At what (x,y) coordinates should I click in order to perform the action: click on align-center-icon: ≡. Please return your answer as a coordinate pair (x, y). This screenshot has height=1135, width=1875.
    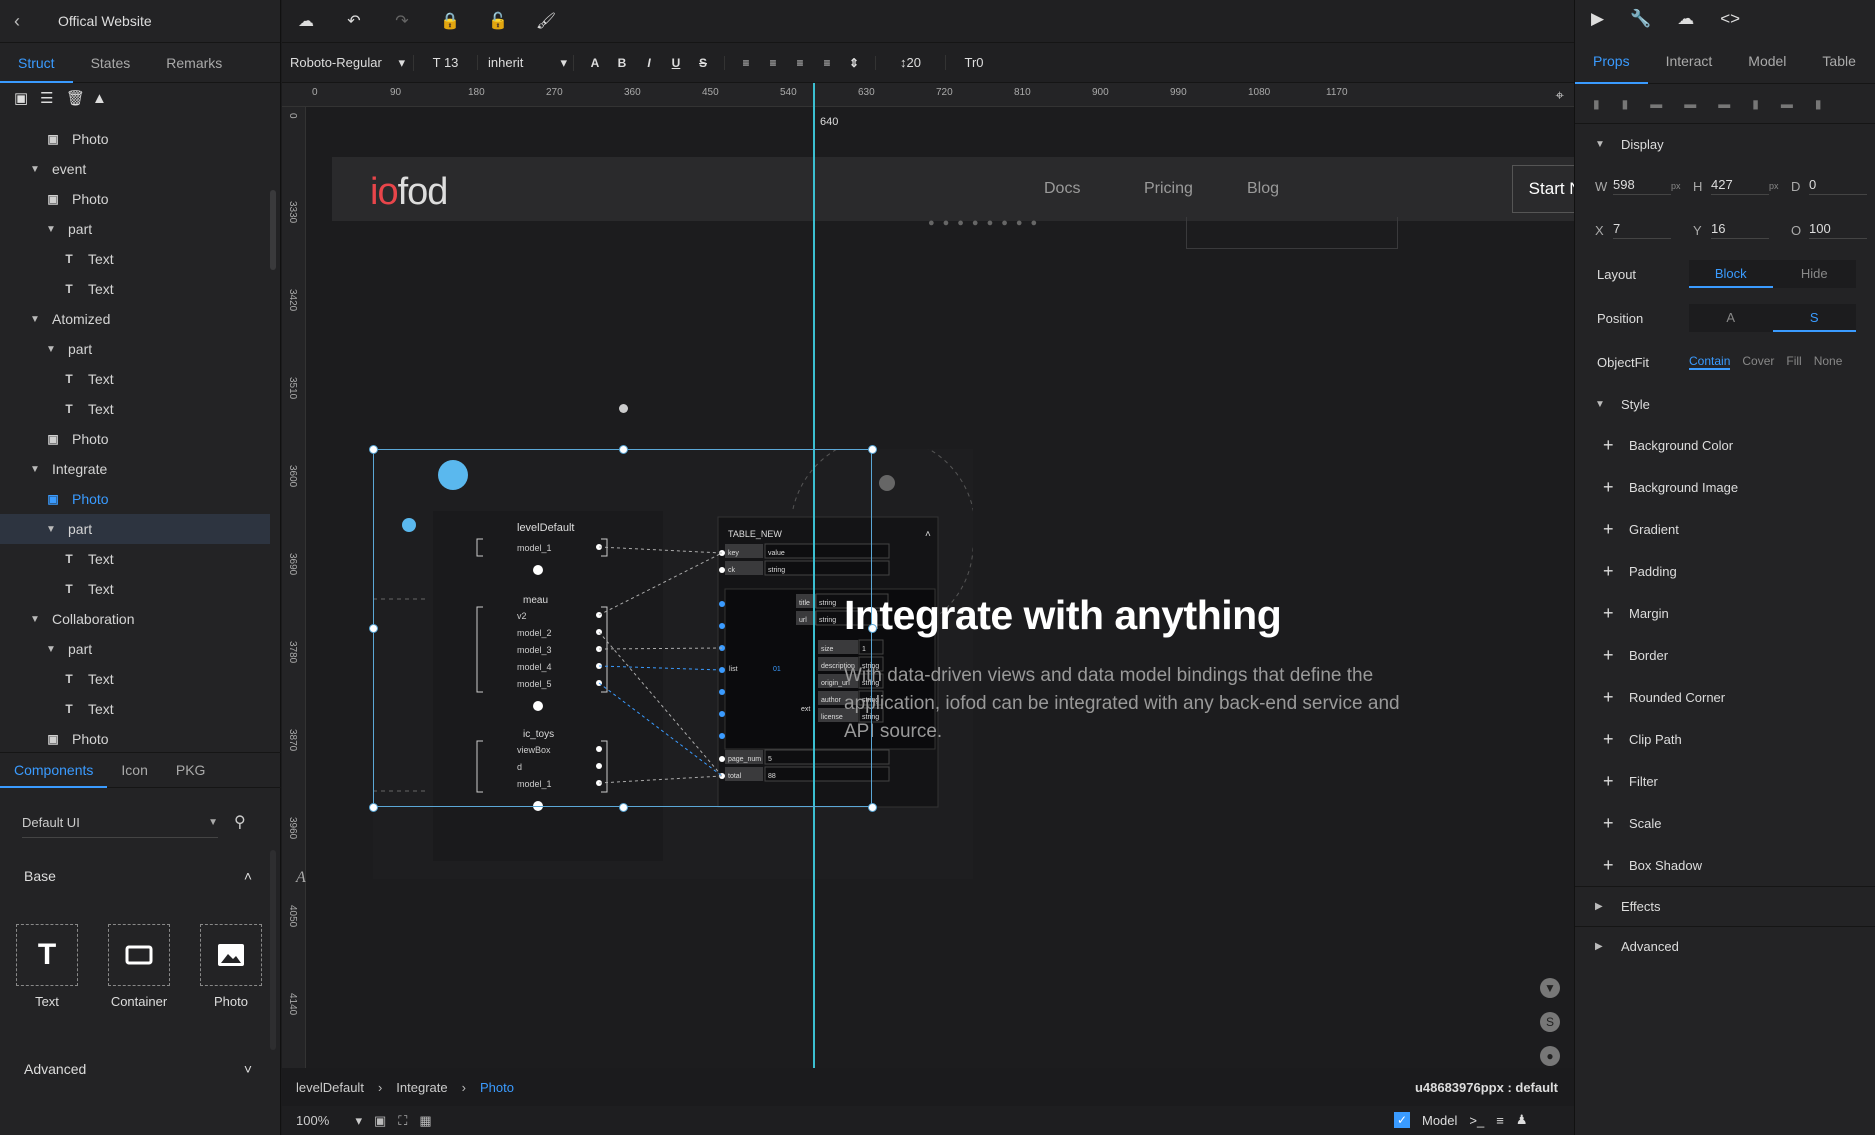
    Looking at the image, I should click on (773, 63).